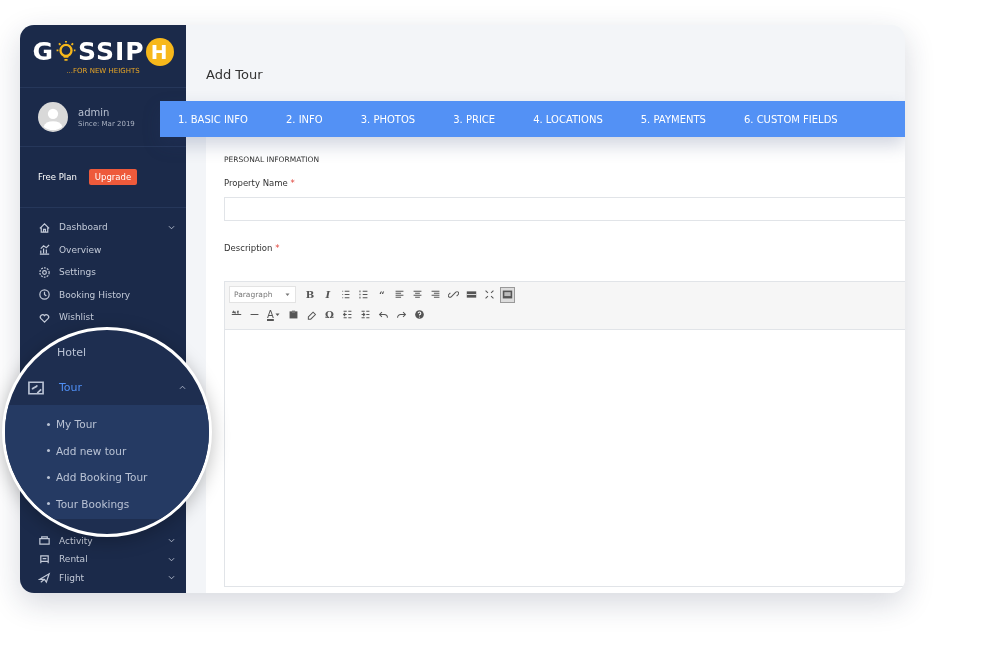 The height and width of the screenshot is (670, 1003). I want to click on toolbar-button: Ω, so click(329, 314).